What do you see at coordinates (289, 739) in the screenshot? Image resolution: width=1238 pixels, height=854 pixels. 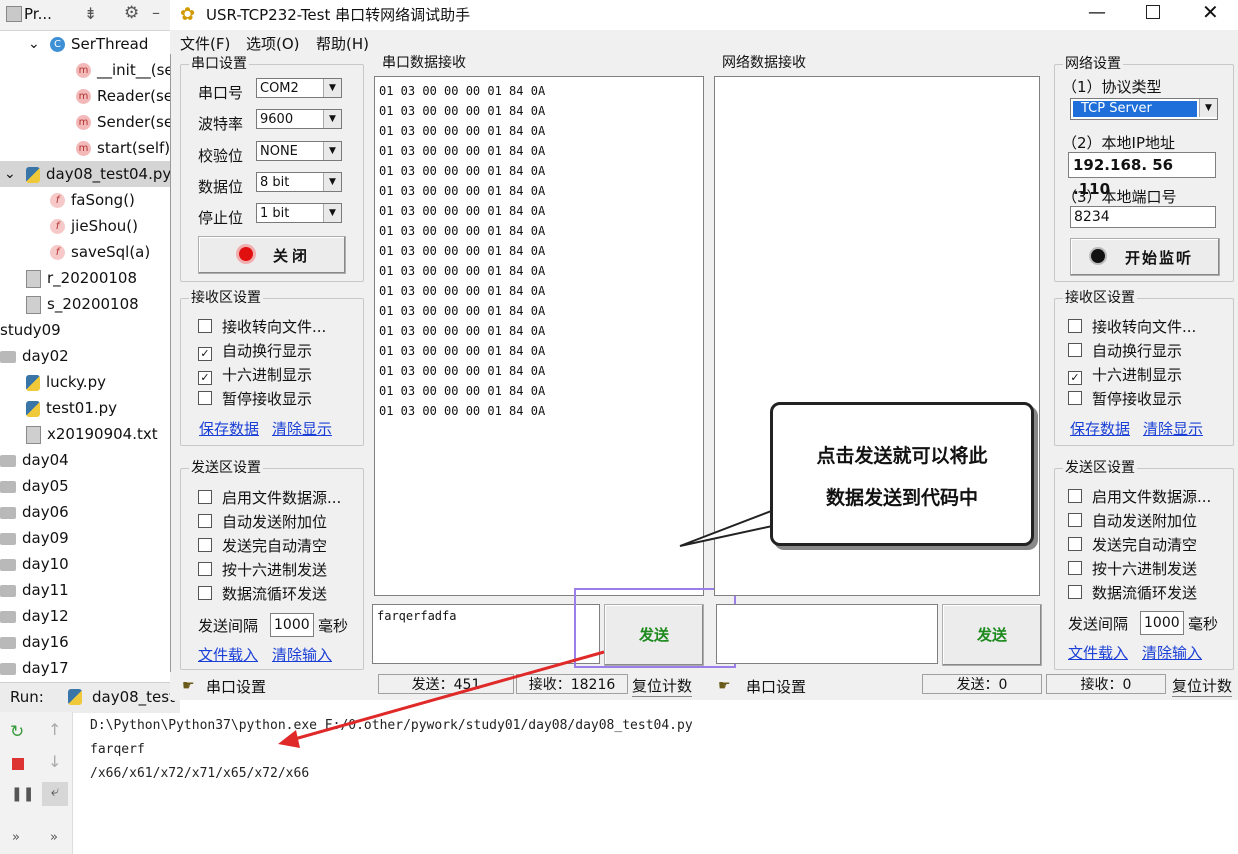 I see `red-arrowhead` at bounding box center [289, 739].